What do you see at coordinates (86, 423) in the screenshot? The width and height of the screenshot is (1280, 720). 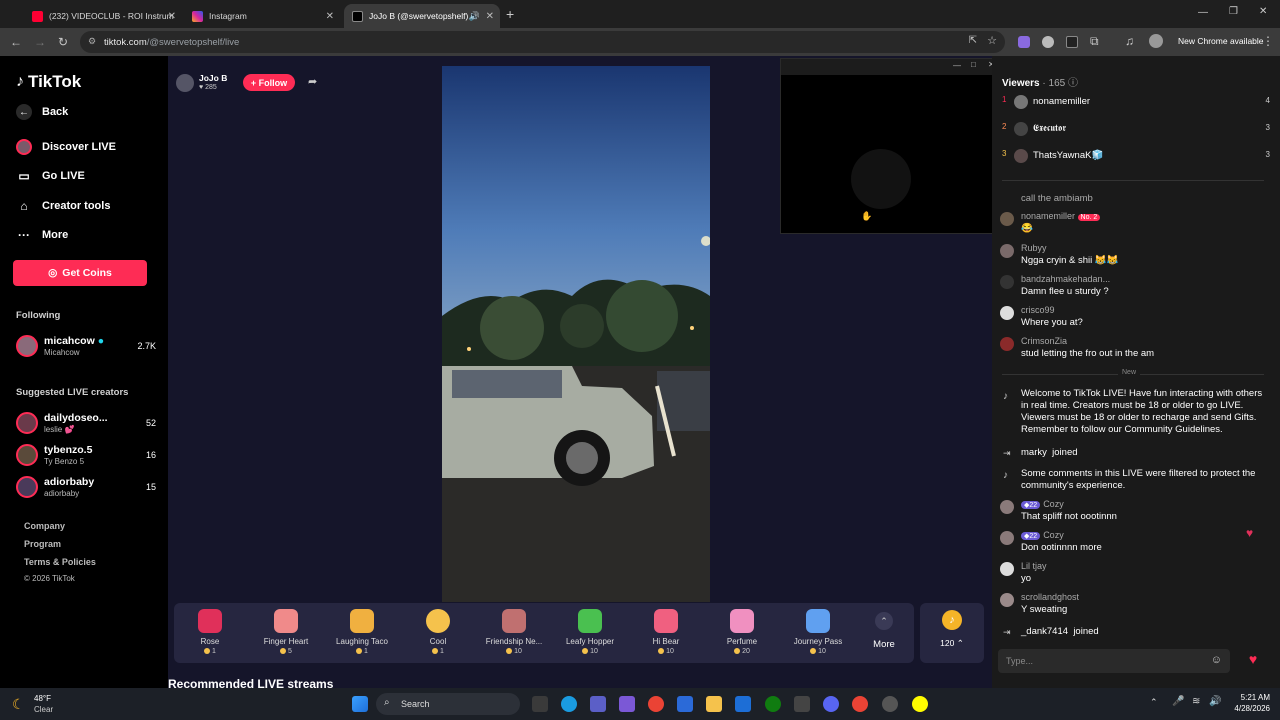 I see `suggested-creator: dailydoseo... leslie 💕 52` at bounding box center [86, 423].